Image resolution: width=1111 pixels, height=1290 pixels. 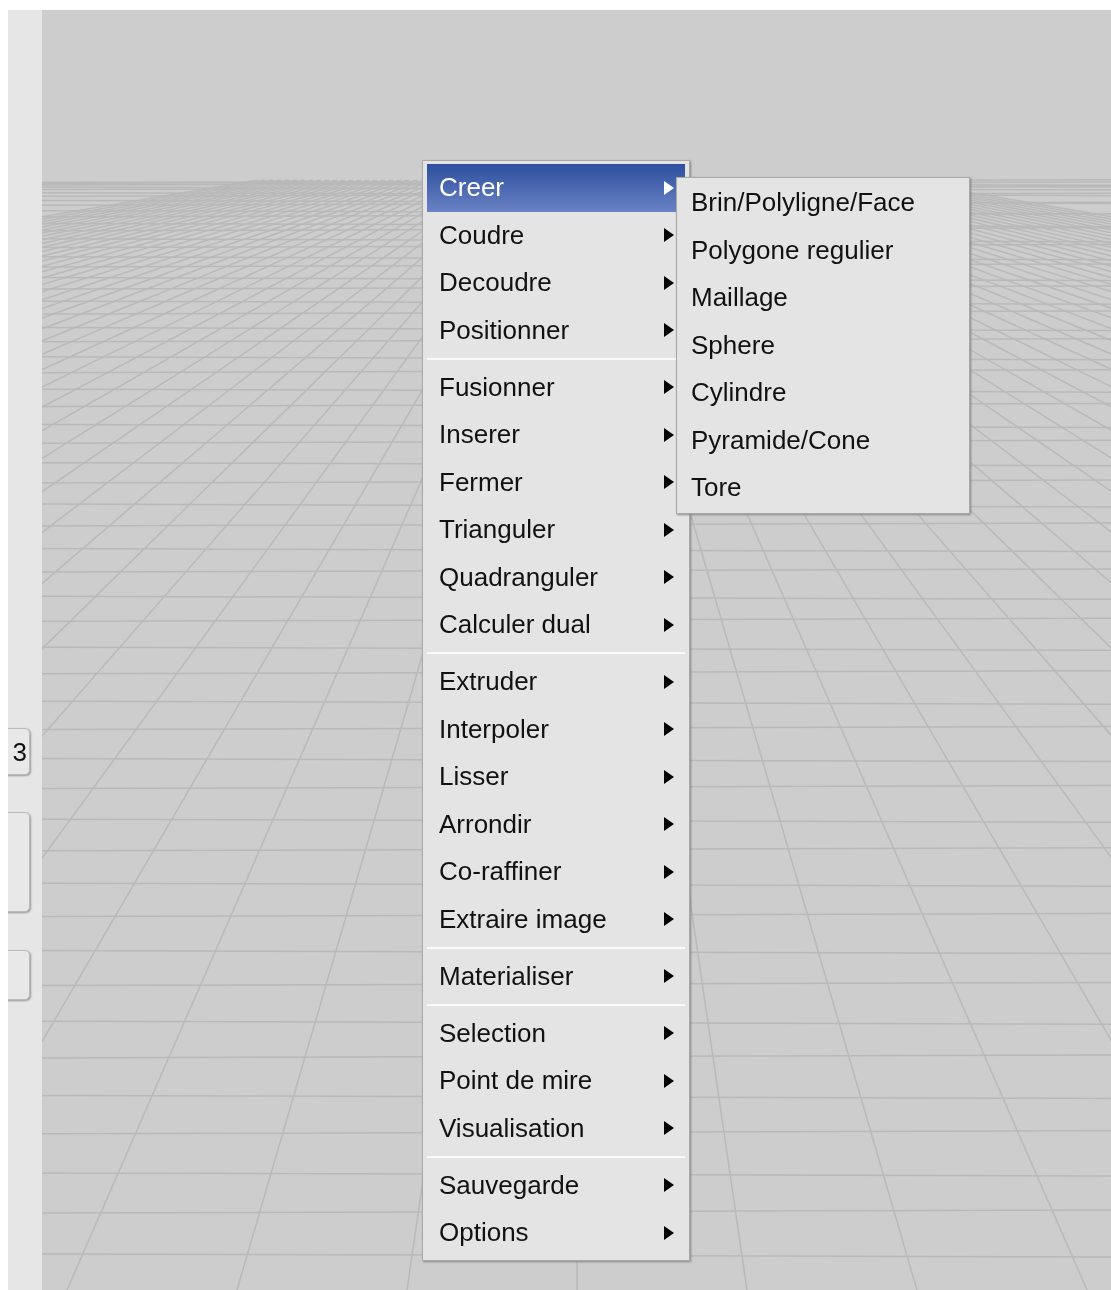 What do you see at coordinates (481, 482) in the screenshot?
I see `menu-item-label: Fermer` at bounding box center [481, 482].